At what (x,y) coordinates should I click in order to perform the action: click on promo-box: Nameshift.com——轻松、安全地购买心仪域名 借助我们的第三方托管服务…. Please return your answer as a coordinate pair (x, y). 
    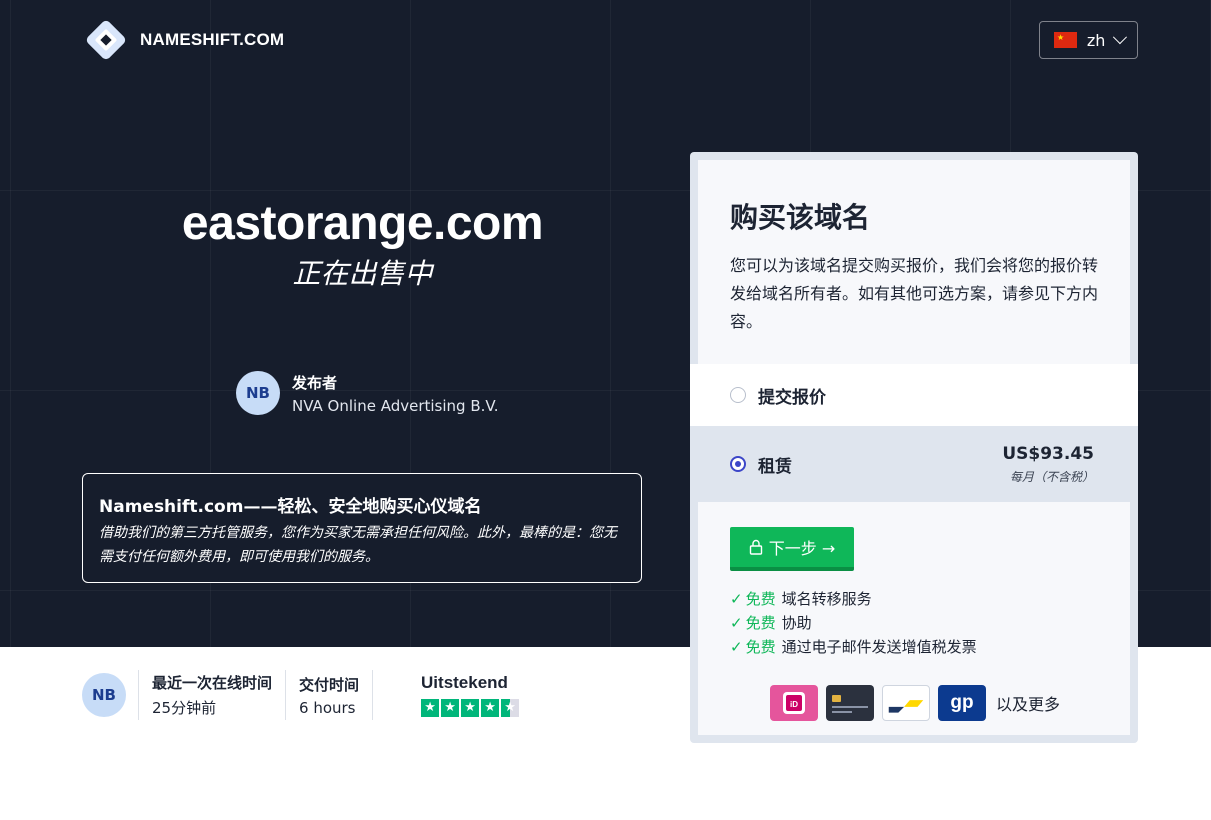
    Looking at the image, I should click on (362, 528).